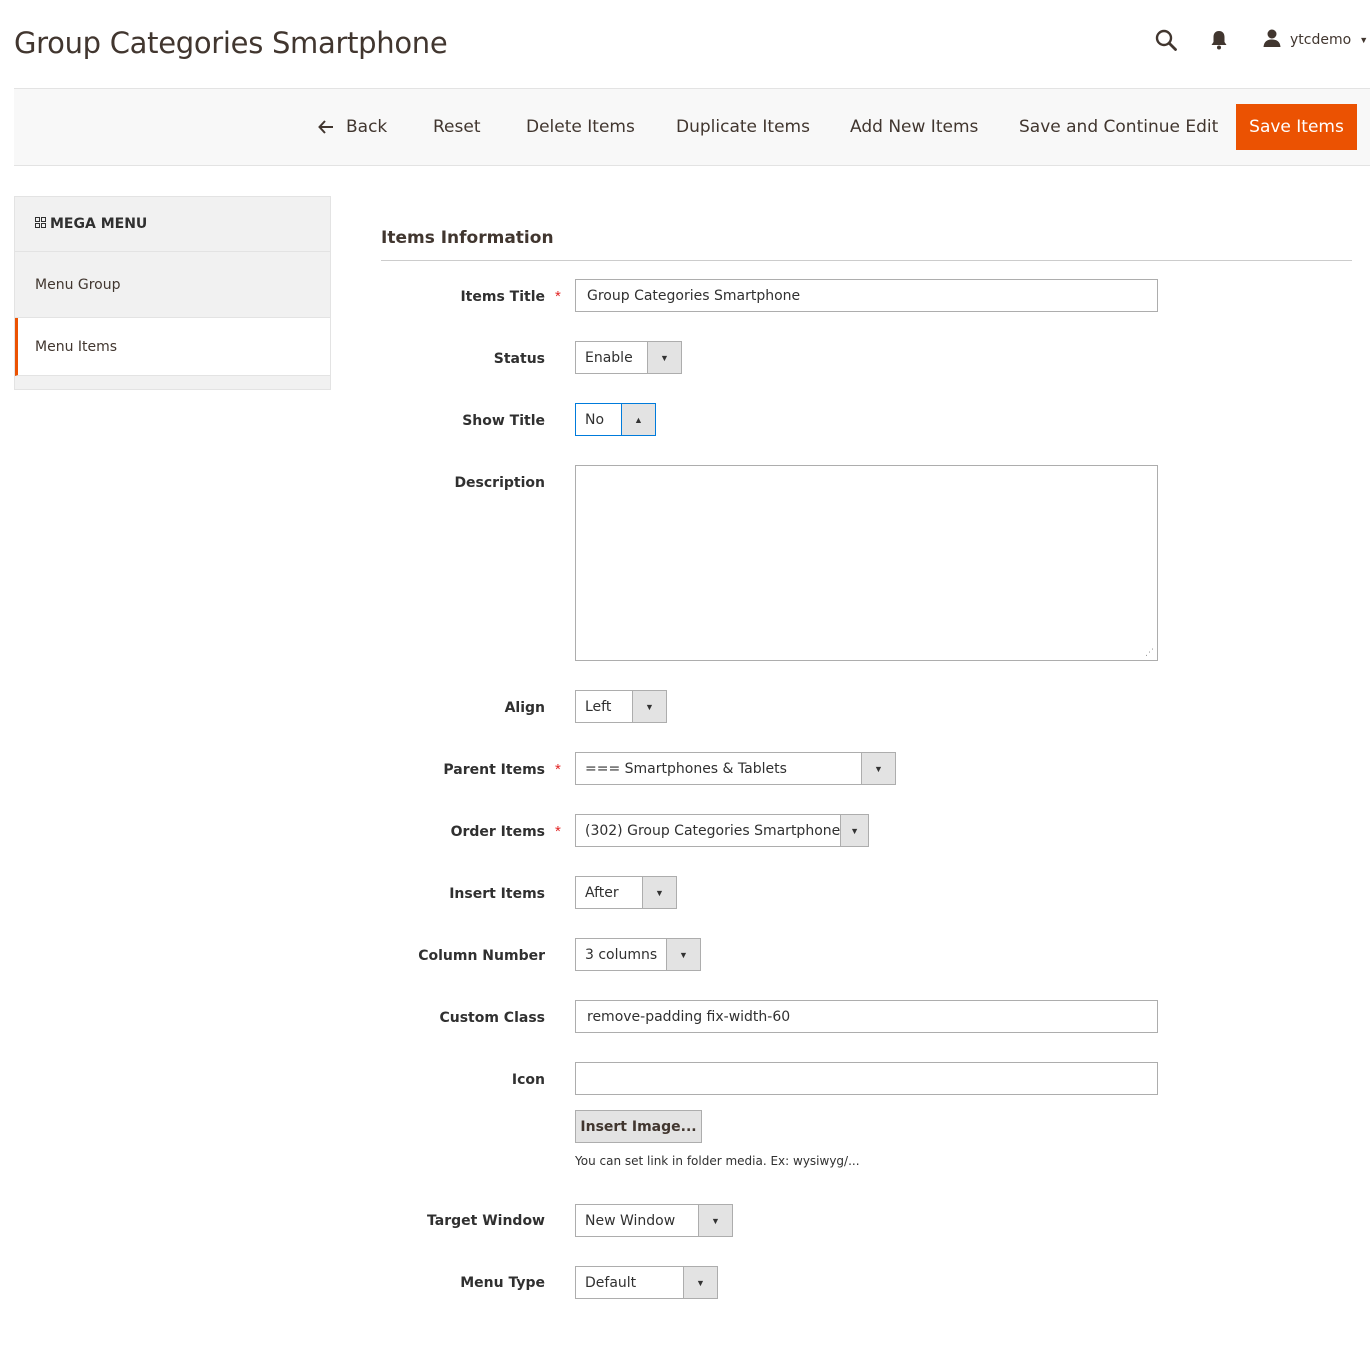 The width and height of the screenshot is (1370, 1366). Describe the element at coordinates (602, 892) in the screenshot. I see `insert-items-value: After` at that location.